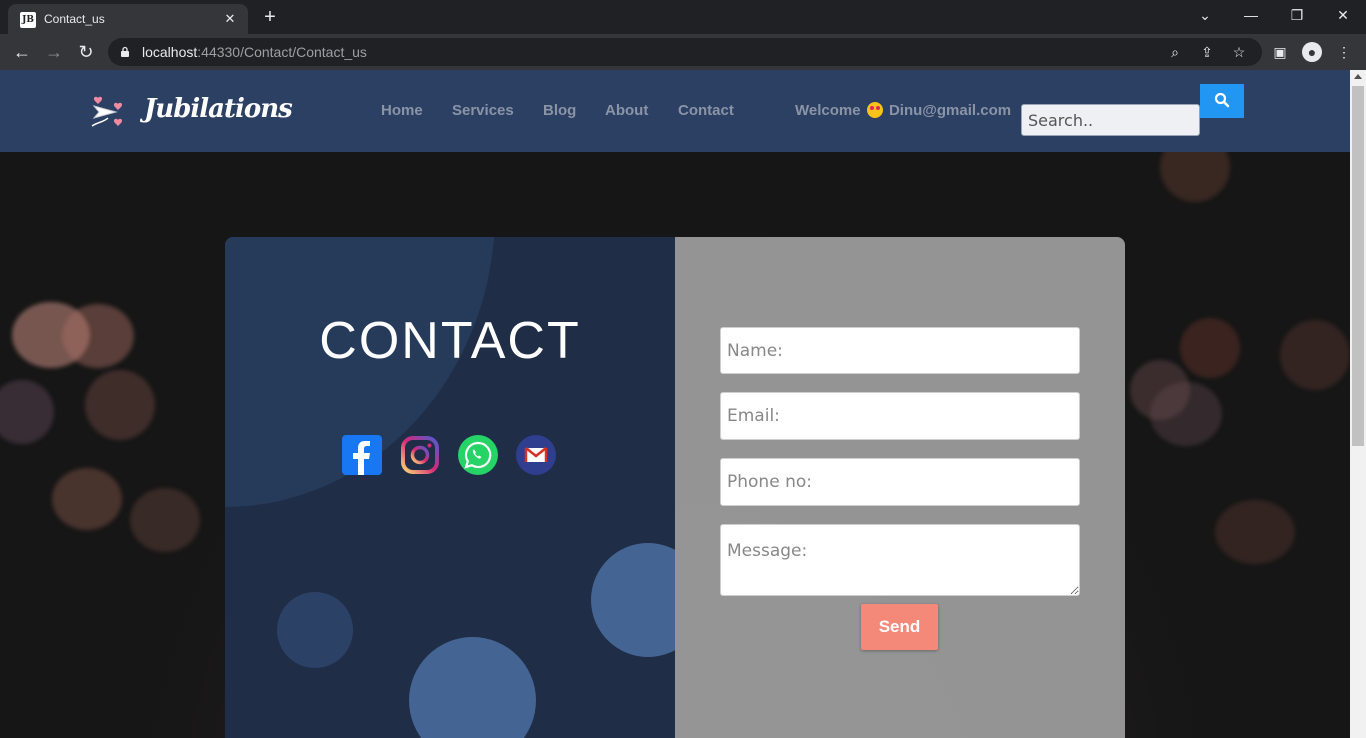 The image size is (1366, 738). I want to click on brand-logo-text: Jubilations, so click(218, 109).